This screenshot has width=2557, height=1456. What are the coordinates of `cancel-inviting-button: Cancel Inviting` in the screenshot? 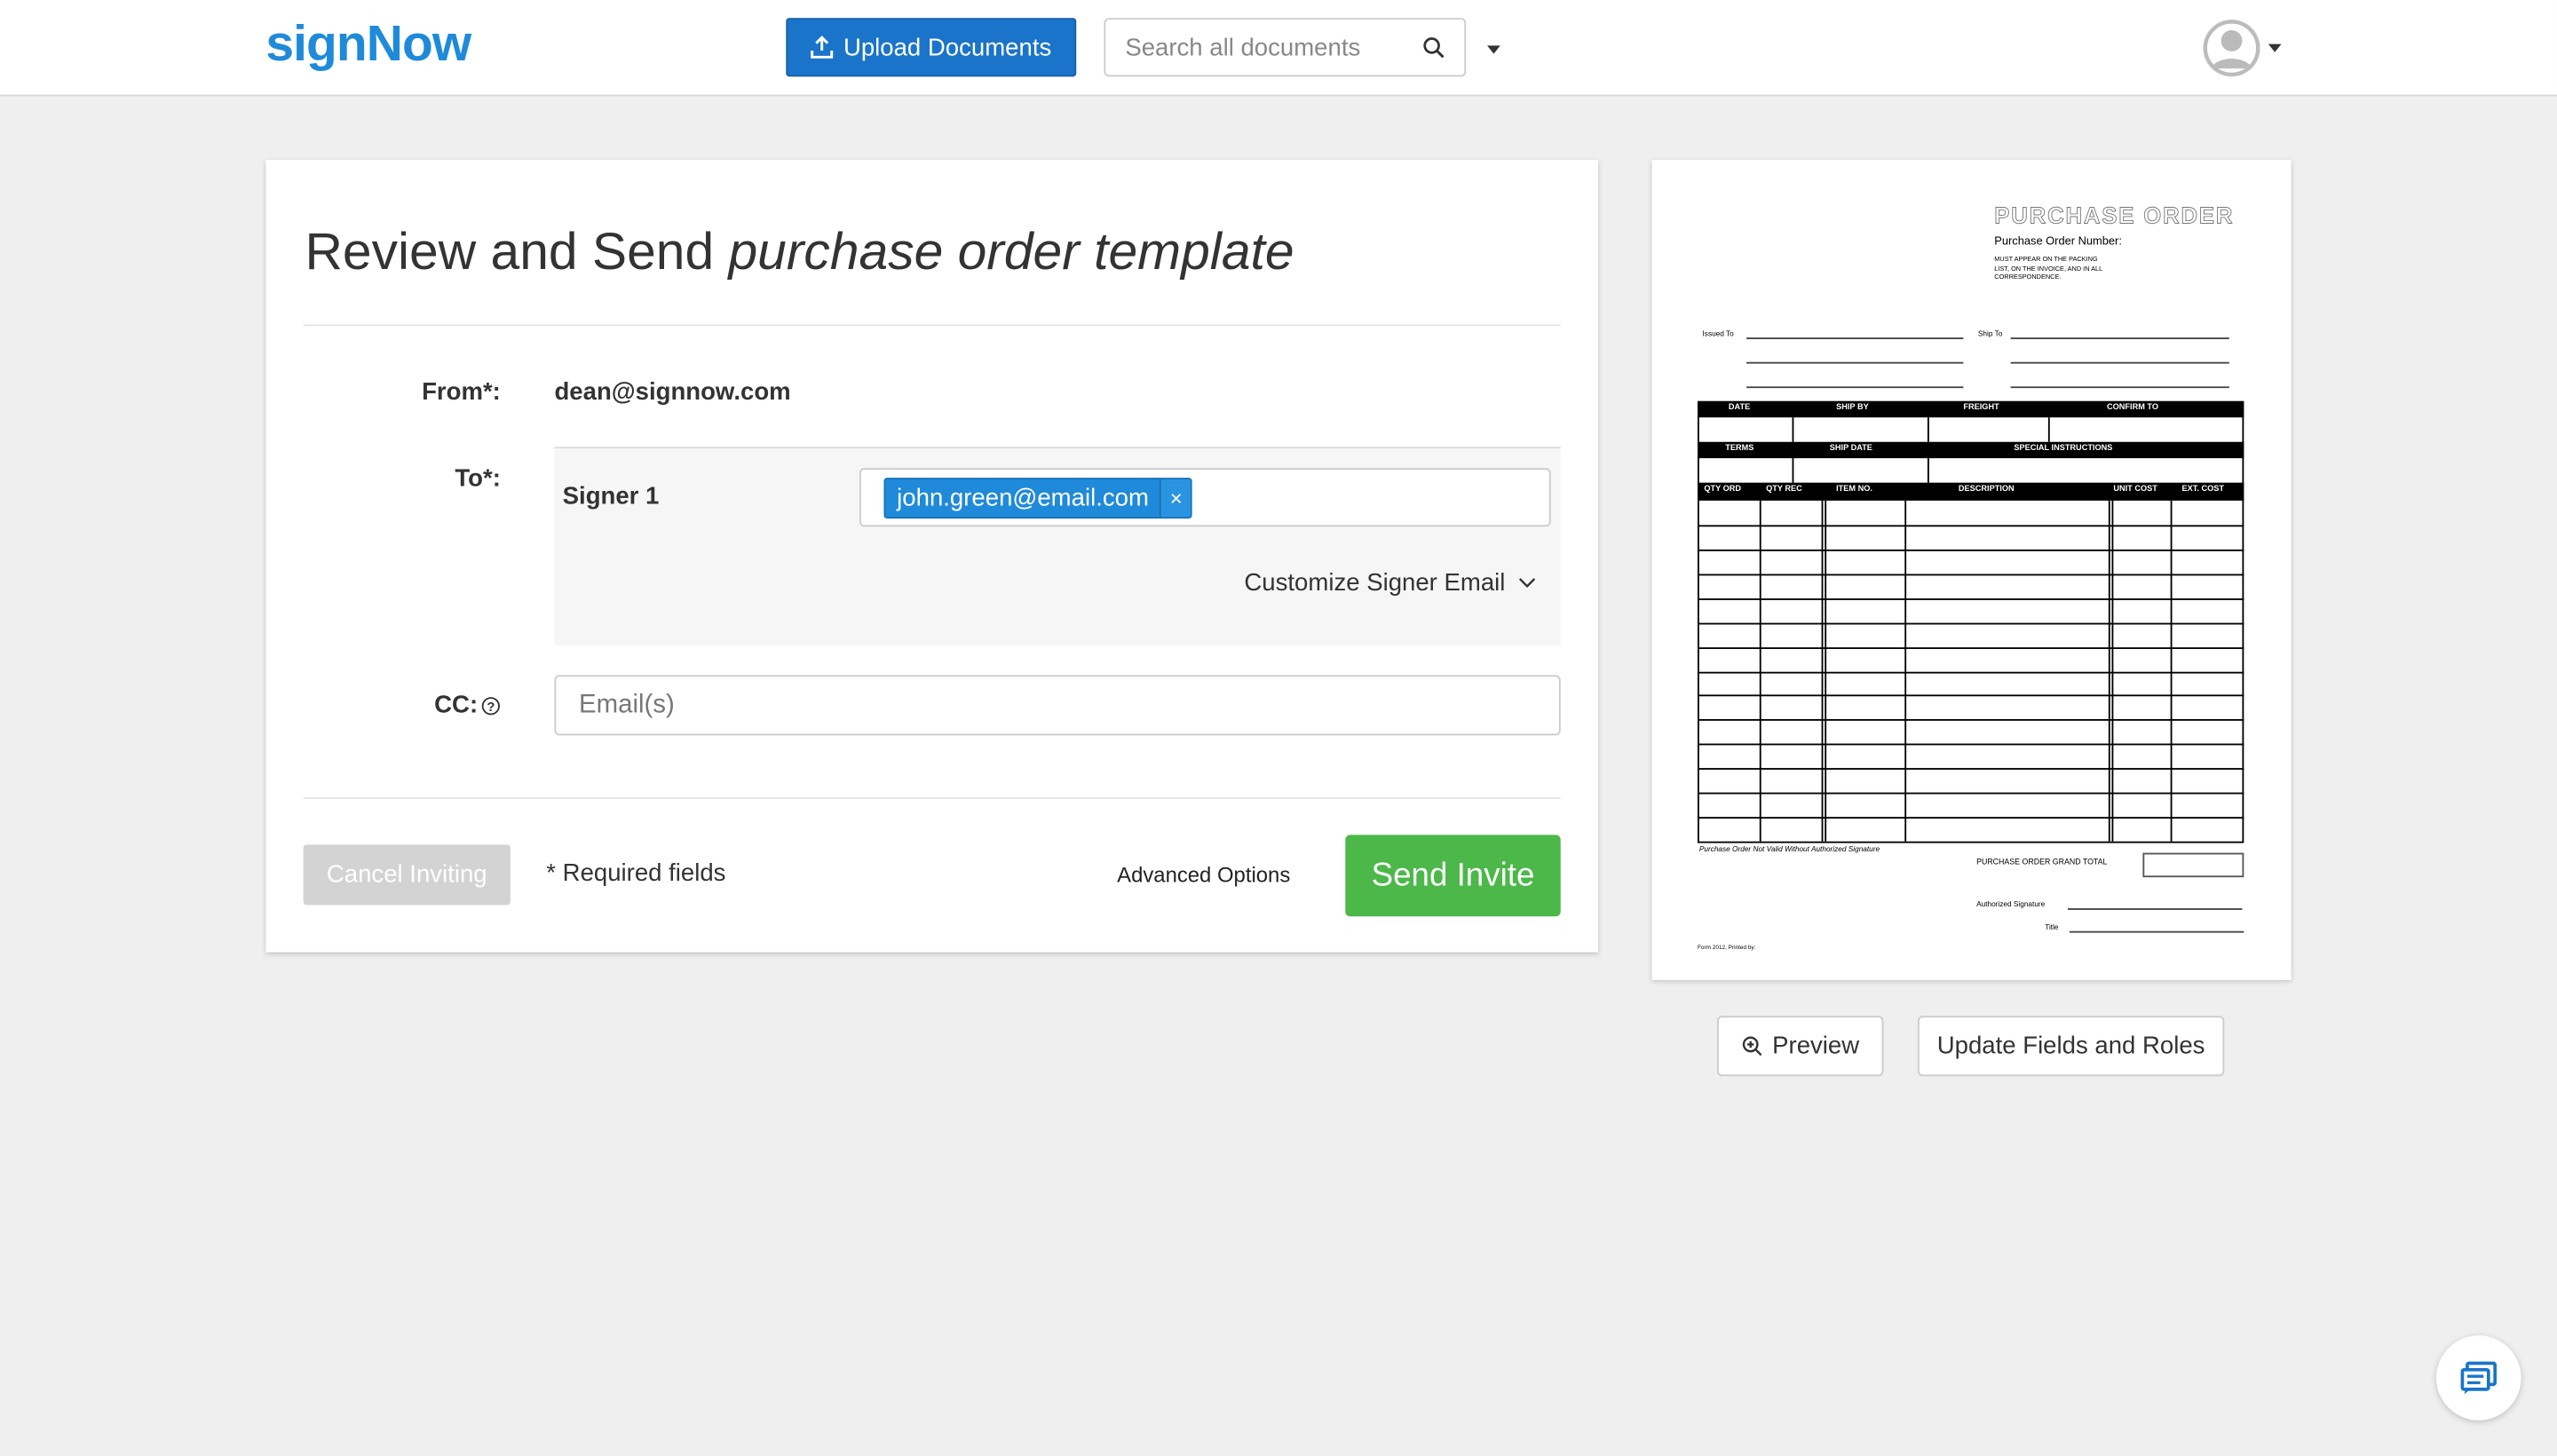 It's located at (407, 875).